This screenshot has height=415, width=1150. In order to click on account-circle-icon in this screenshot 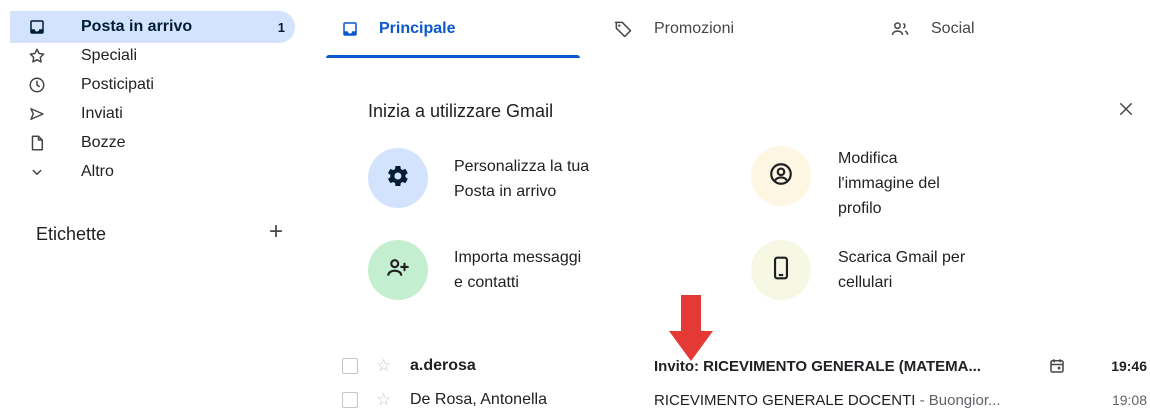, I will do `click(781, 176)`.